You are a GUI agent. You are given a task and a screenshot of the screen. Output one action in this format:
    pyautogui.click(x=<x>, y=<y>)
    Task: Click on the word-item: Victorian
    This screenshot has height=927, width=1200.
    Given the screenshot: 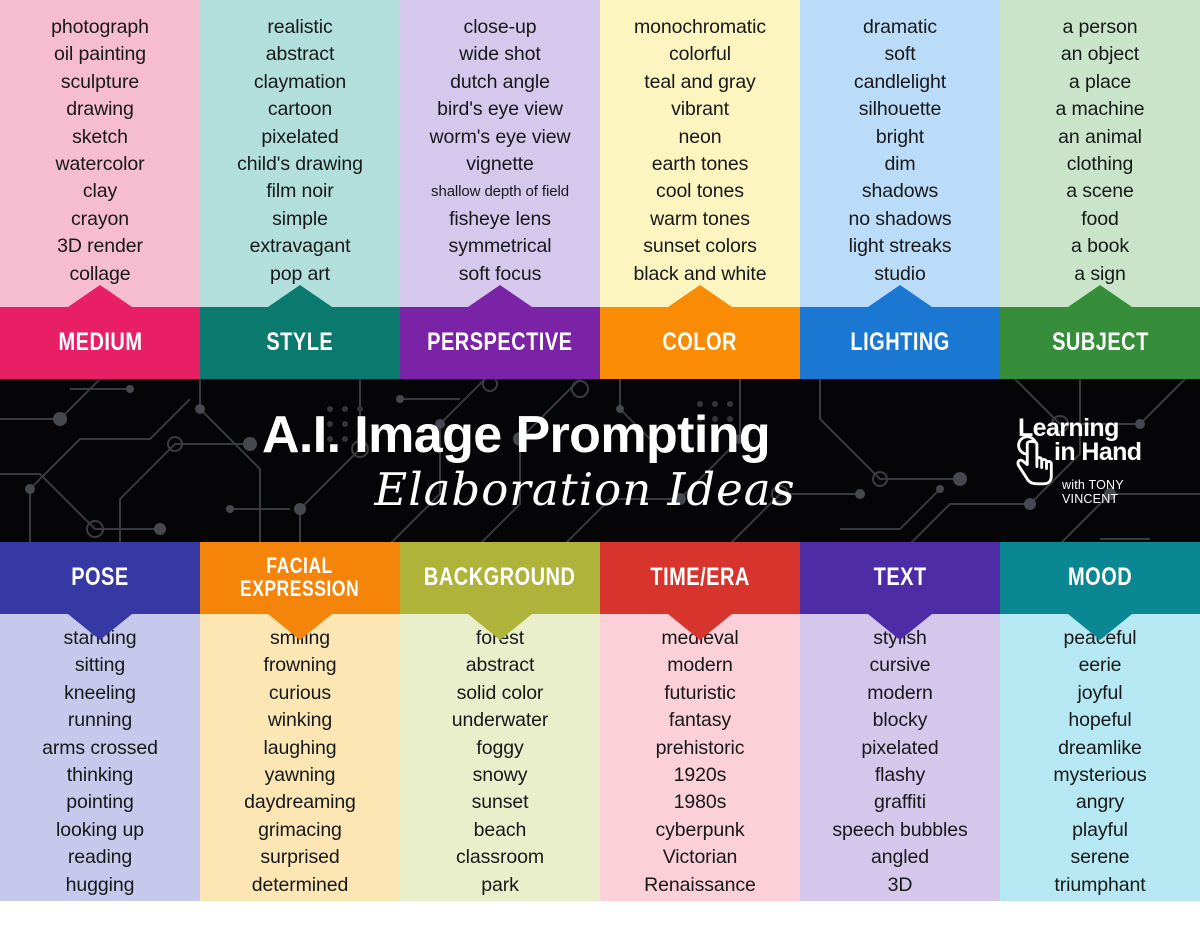 What is the action you would take?
    pyautogui.click(x=700, y=857)
    